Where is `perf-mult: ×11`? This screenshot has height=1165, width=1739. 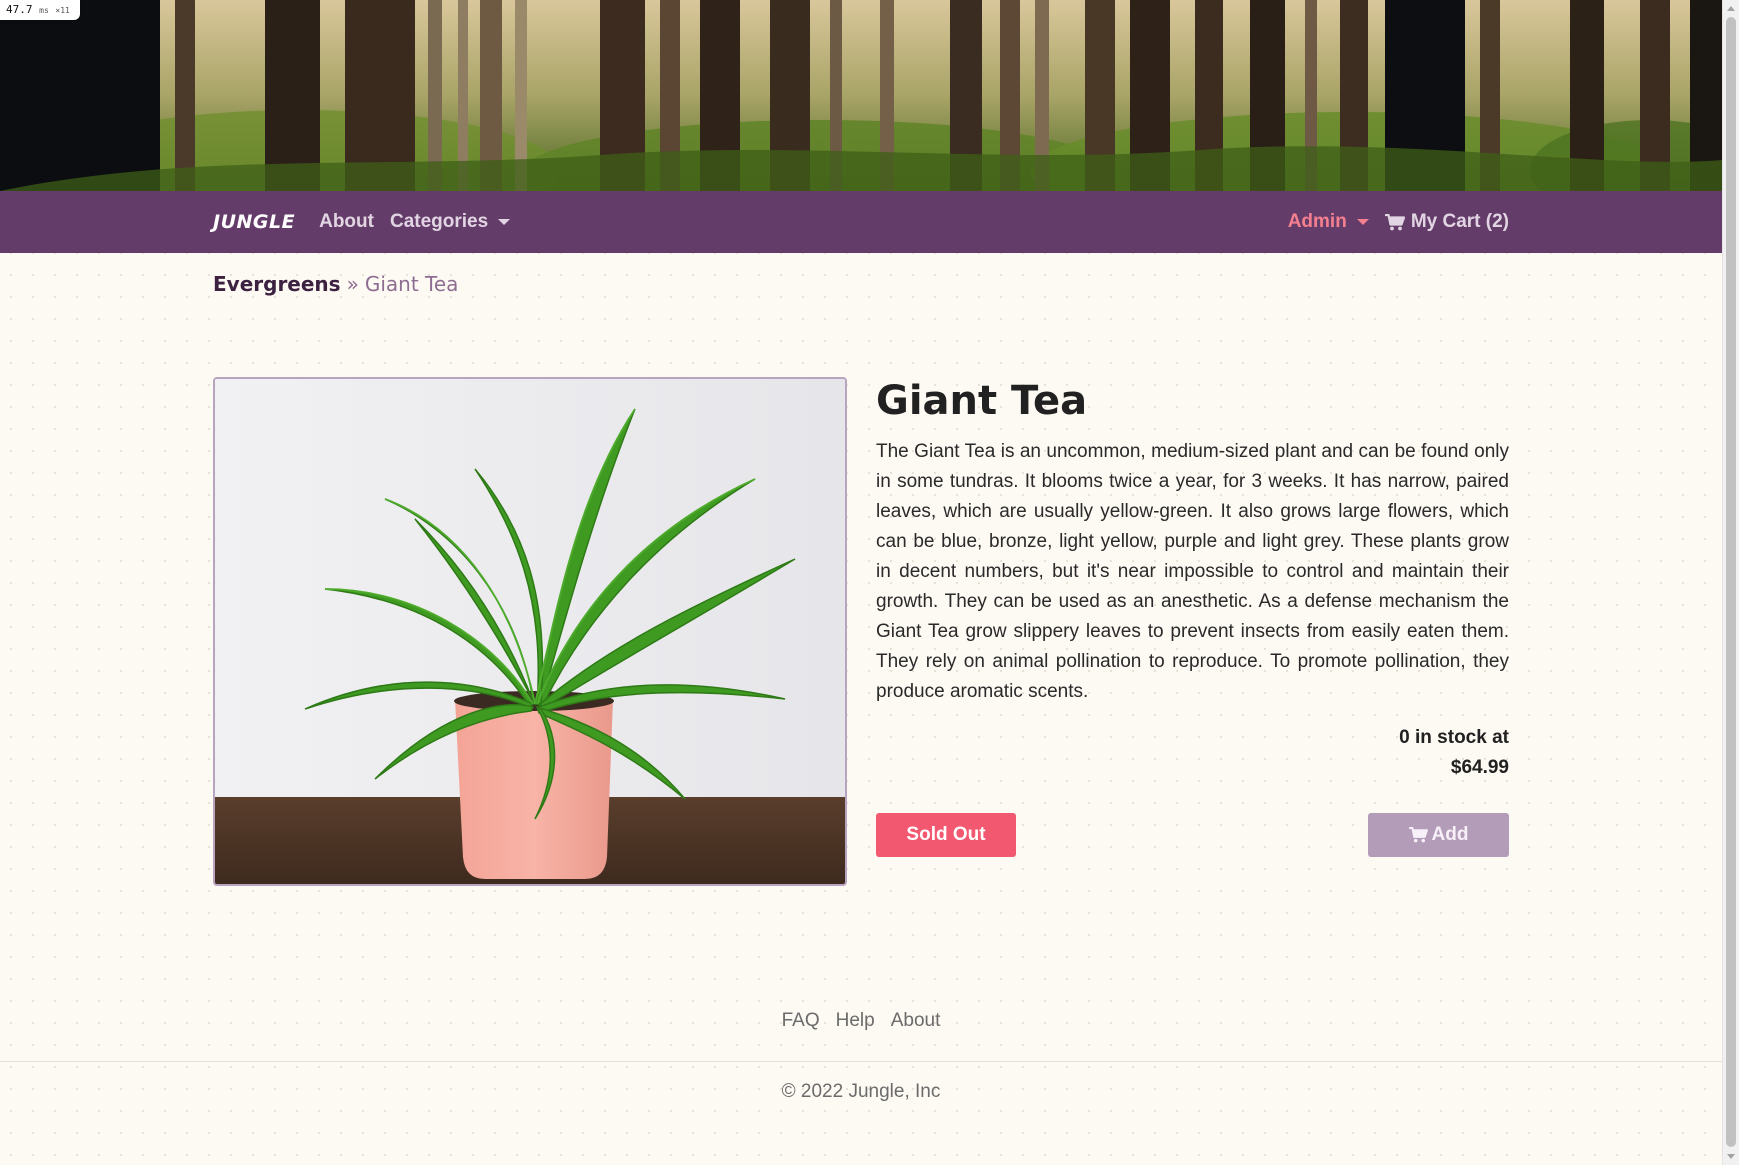 perf-mult: ×11 is located at coordinates (62, 10).